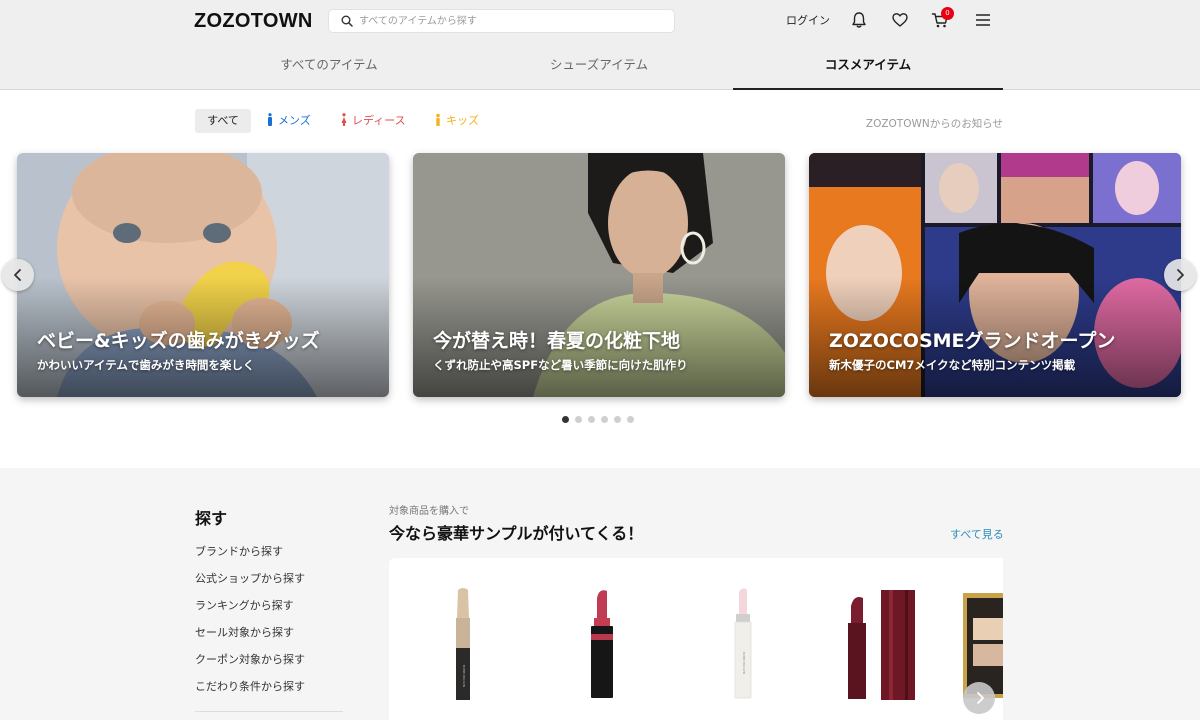 This screenshot has width=1200, height=720. I want to click on logo: ZOZOTOWN, so click(253, 21).